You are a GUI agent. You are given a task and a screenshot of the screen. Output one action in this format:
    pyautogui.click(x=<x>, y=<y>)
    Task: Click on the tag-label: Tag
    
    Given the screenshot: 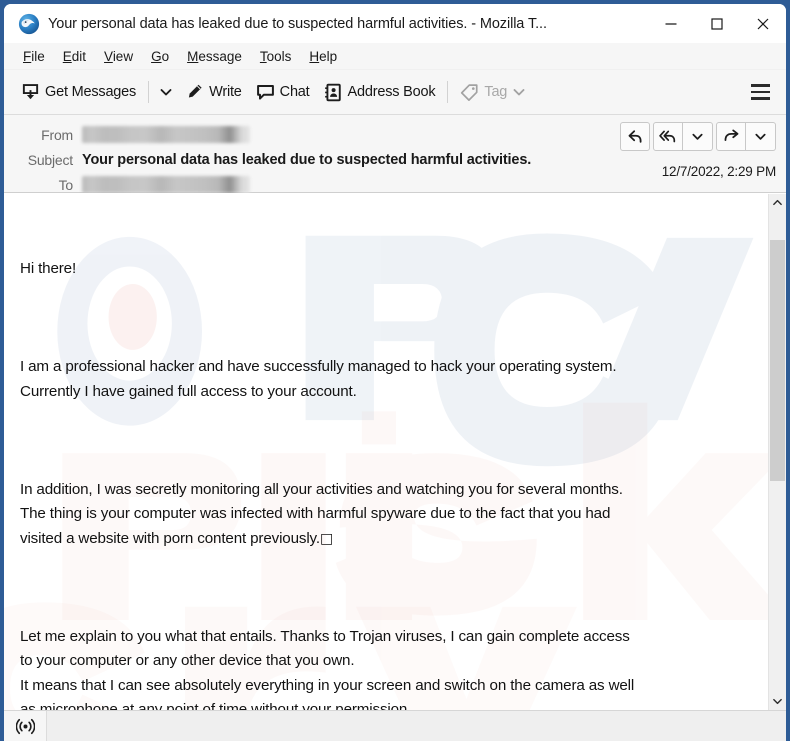 What is the action you would take?
    pyautogui.click(x=496, y=92)
    